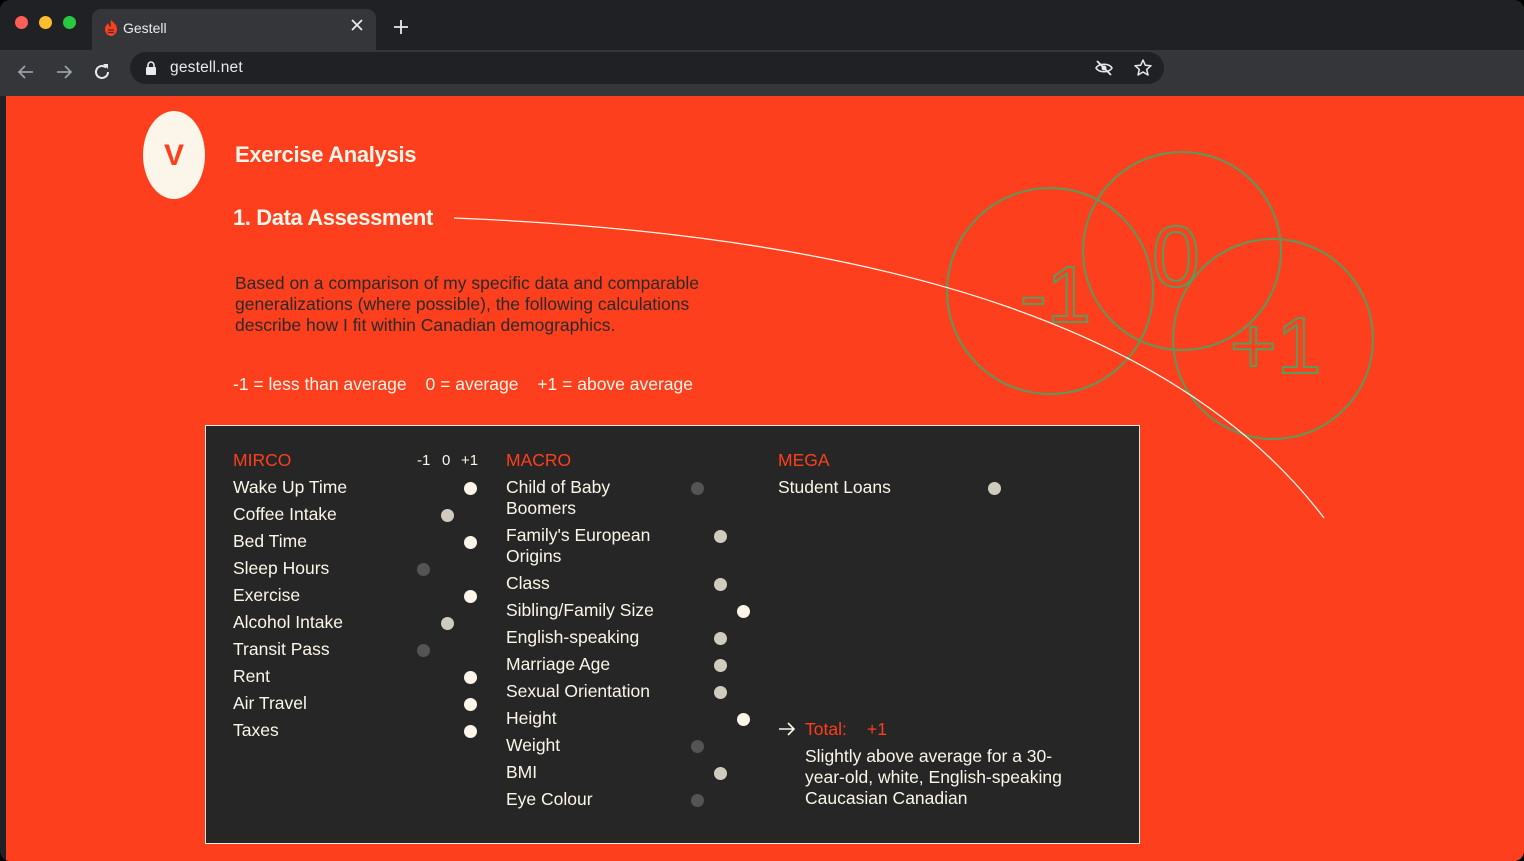  What do you see at coordinates (288, 622) in the screenshot?
I see `micro-item: Alcohol Intake` at bounding box center [288, 622].